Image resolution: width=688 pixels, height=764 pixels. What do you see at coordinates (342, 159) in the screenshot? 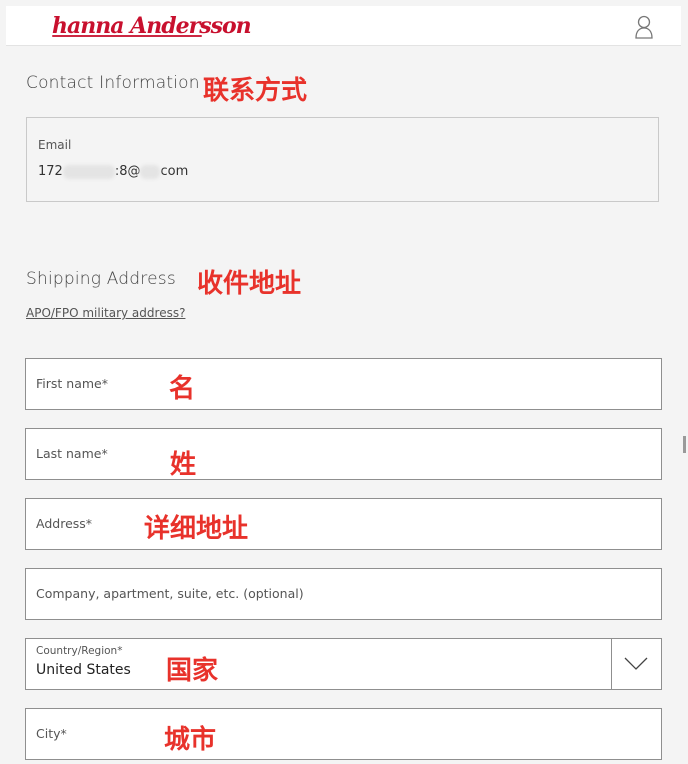
I see `email-display-box: Email 172 :8@ com` at bounding box center [342, 159].